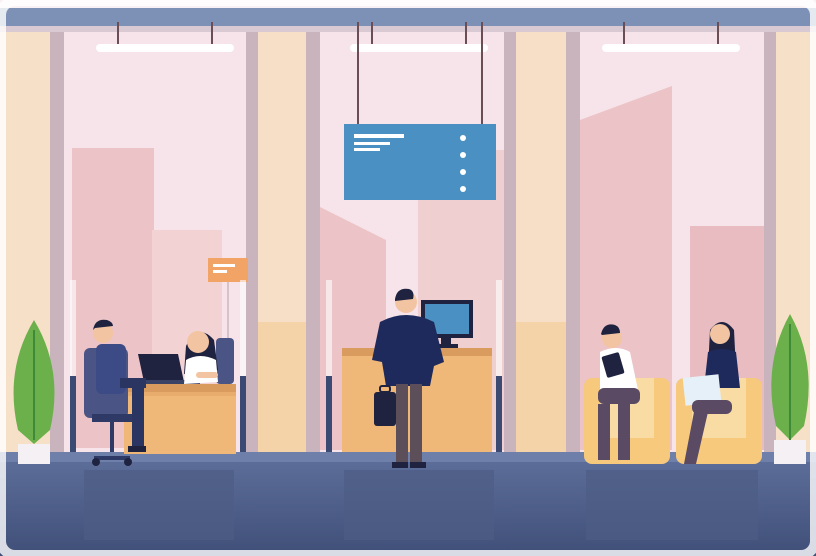 The height and width of the screenshot is (556, 816). Describe the element at coordinates (408, 17) in the screenshot. I see `ceiling-beam` at that location.